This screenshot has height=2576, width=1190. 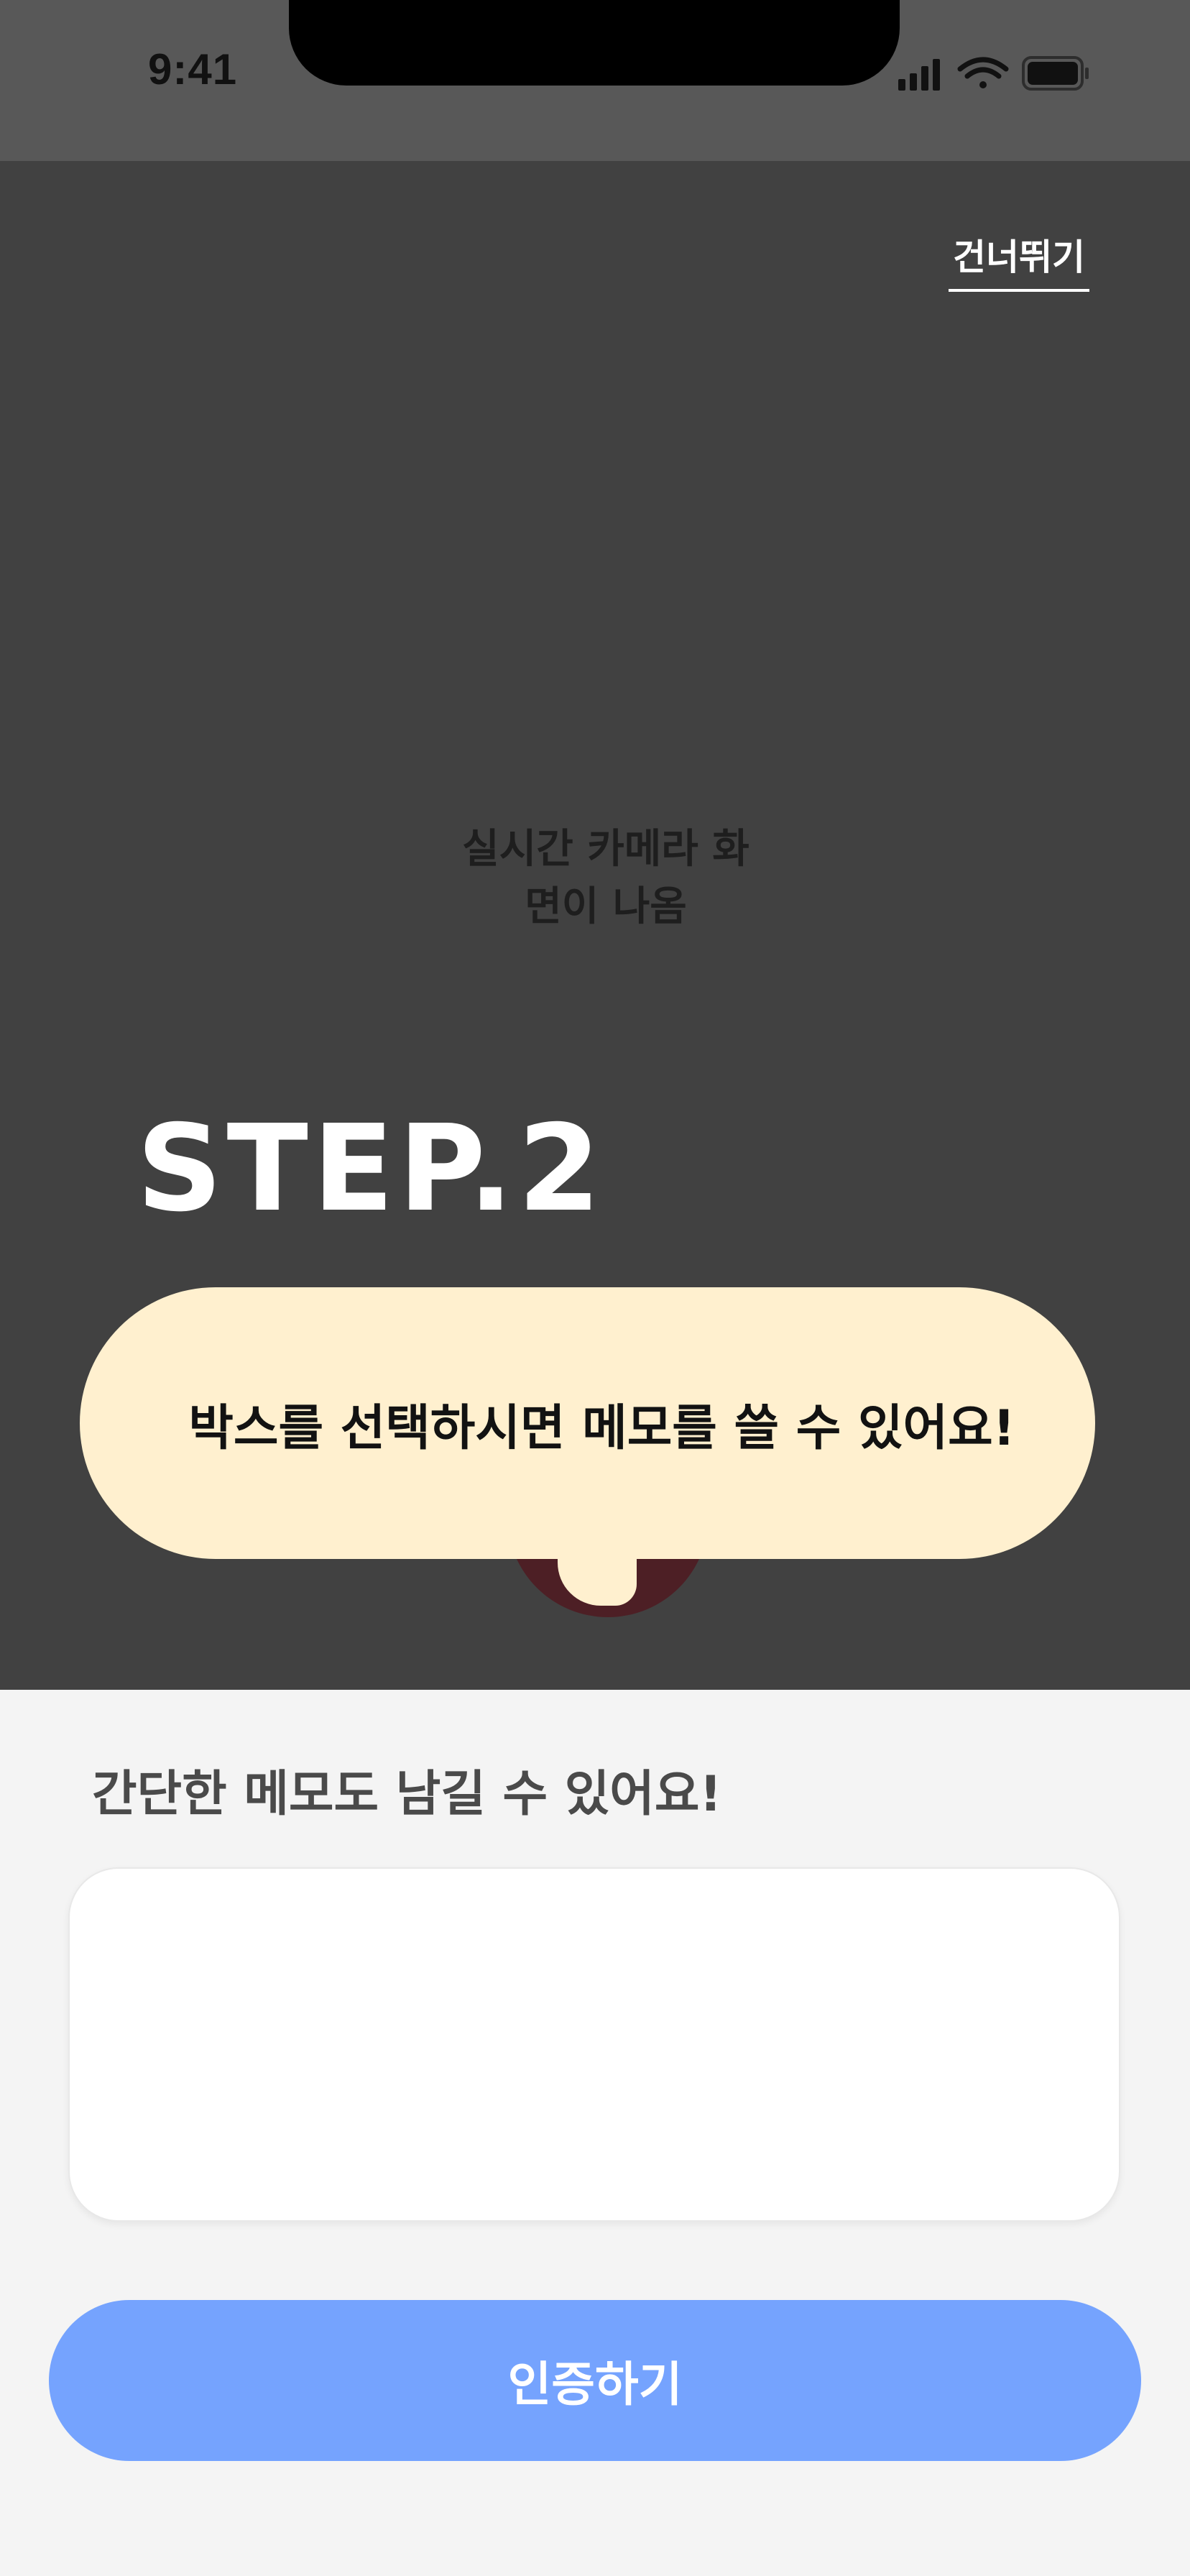 What do you see at coordinates (983, 72) in the screenshot?
I see `wifi-icon` at bounding box center [983, 72].